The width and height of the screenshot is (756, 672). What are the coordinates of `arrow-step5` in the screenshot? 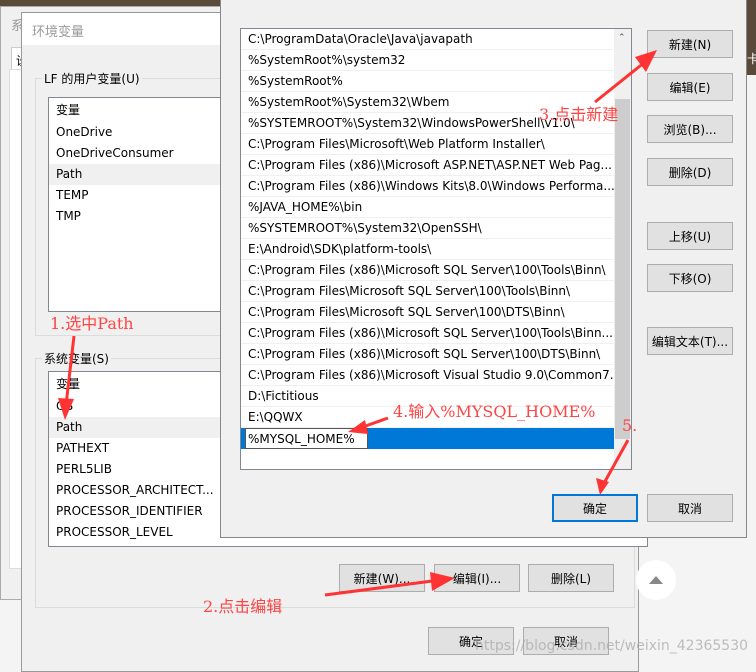 It's located at (615, 462).